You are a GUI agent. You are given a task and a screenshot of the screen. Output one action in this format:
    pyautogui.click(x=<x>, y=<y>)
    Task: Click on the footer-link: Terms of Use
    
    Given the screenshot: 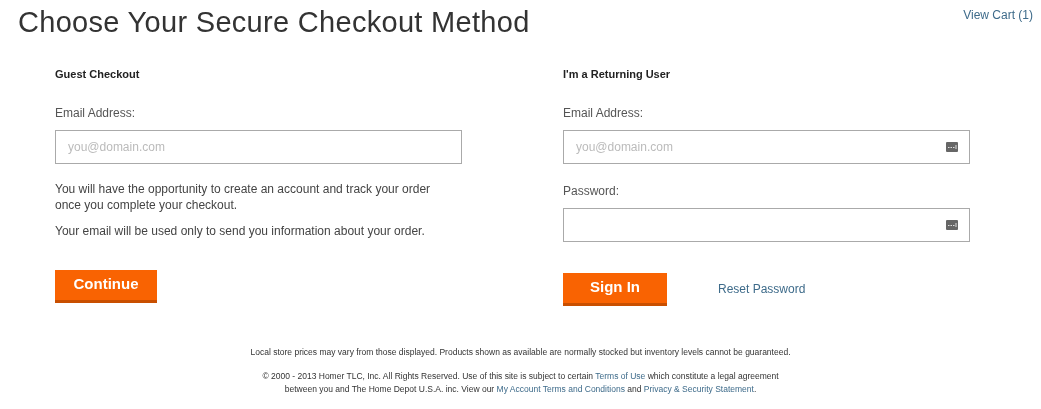 What is the action you would take?
    pyautogui.click(x=620, y=376)
    